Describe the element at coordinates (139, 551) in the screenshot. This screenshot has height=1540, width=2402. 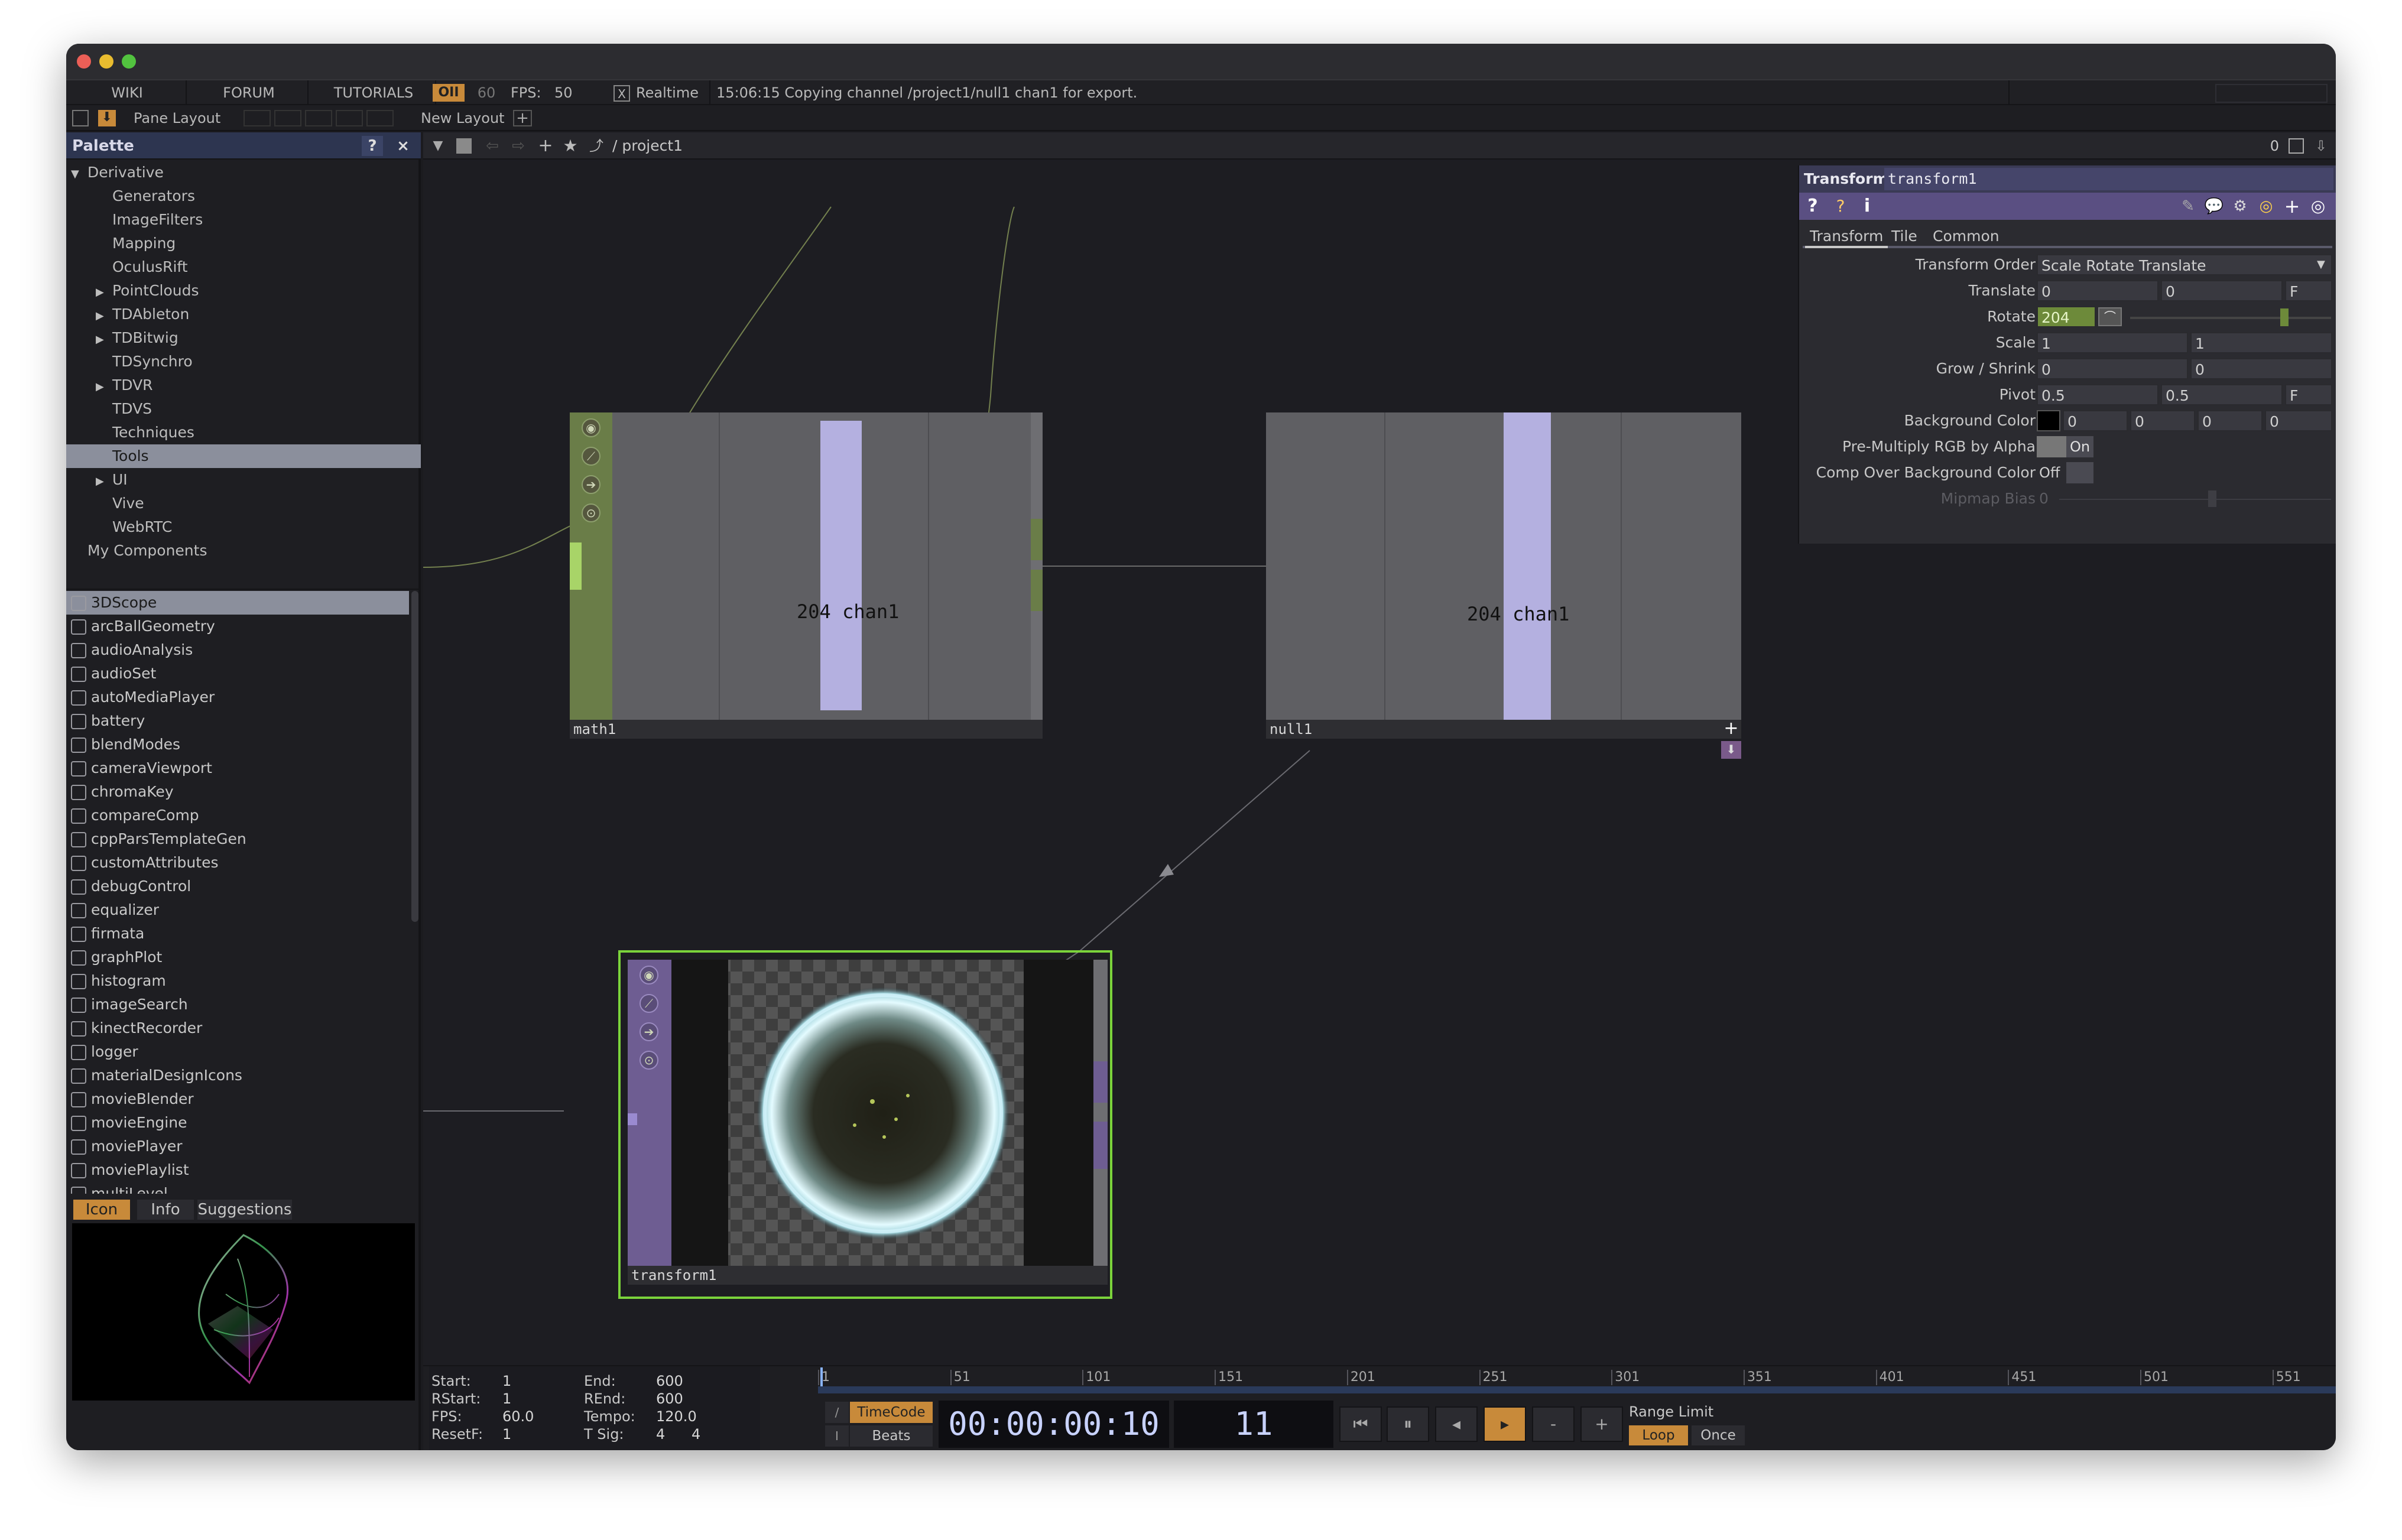
I see `palette-folder-my-components: My Components` at that location.